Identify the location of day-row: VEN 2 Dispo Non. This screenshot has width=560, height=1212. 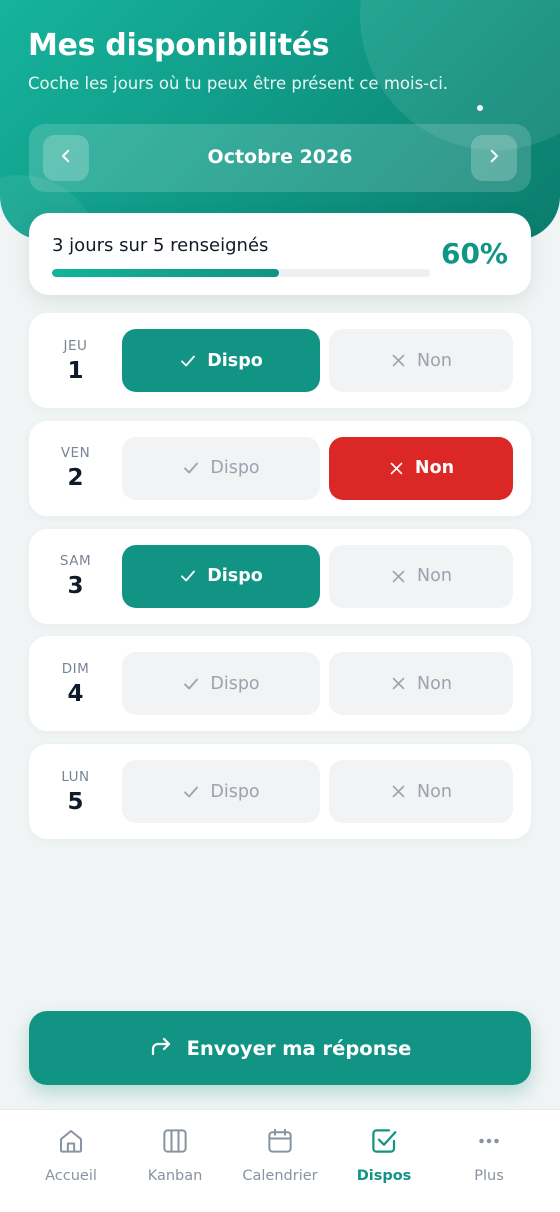
(280, 468).